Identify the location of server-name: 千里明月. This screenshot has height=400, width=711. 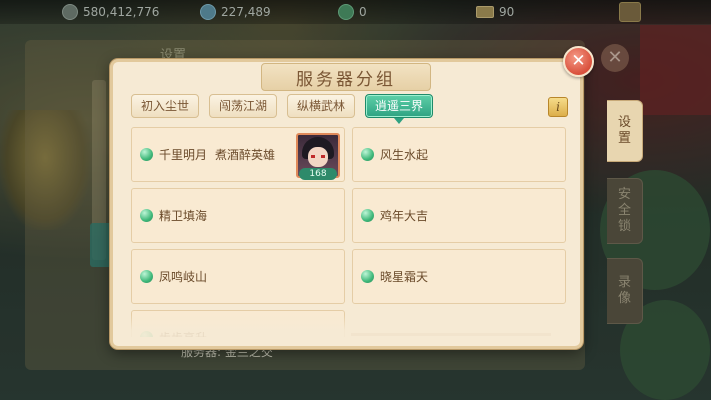
(183, 155).